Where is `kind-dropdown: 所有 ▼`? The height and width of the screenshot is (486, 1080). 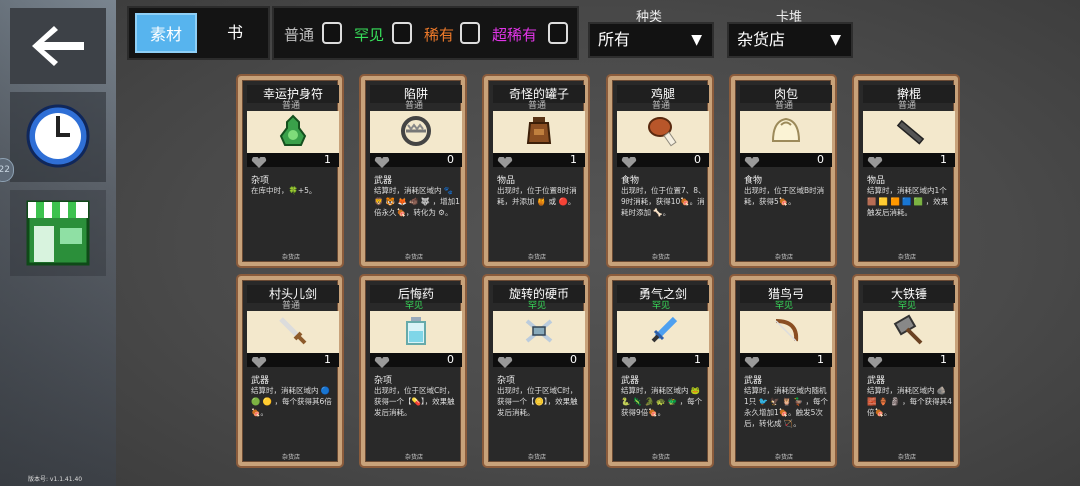 kind-dropdown: 所有 ▼ is located at coordinates (651, 40).